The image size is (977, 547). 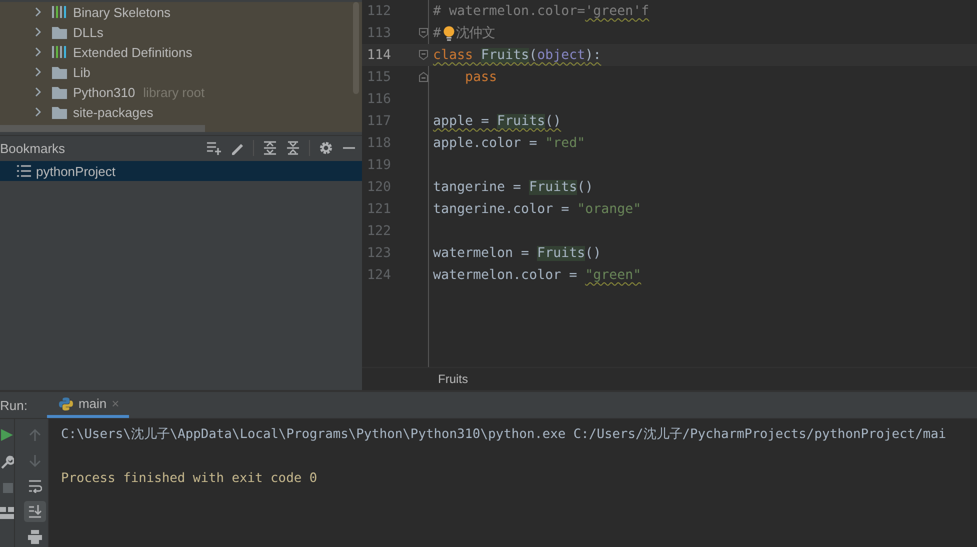 I want to click on expand-all-icon, so click(x=270, y=148).